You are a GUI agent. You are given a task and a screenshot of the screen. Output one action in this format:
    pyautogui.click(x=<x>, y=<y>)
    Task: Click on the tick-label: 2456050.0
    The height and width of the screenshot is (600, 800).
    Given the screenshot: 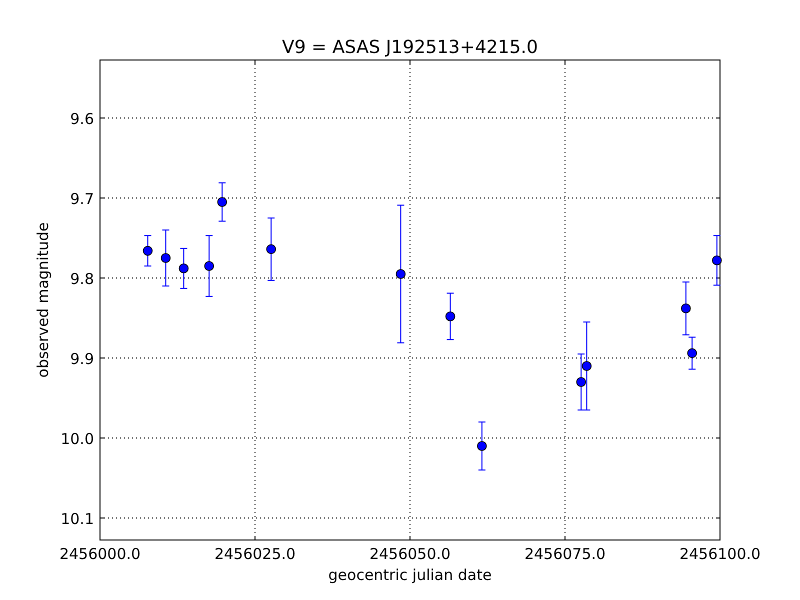 What is the action you would take?
    pyautogui.click(x=410, y=554)
    